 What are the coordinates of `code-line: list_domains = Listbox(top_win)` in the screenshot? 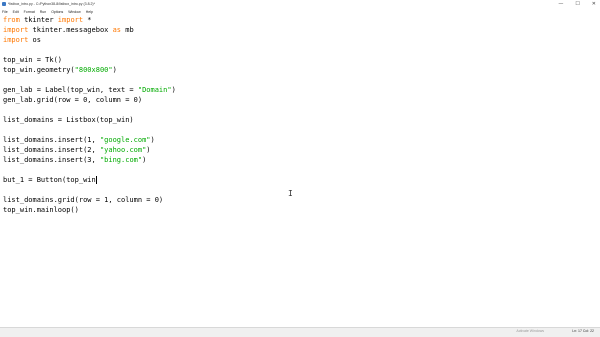 It's located at (68, 120).